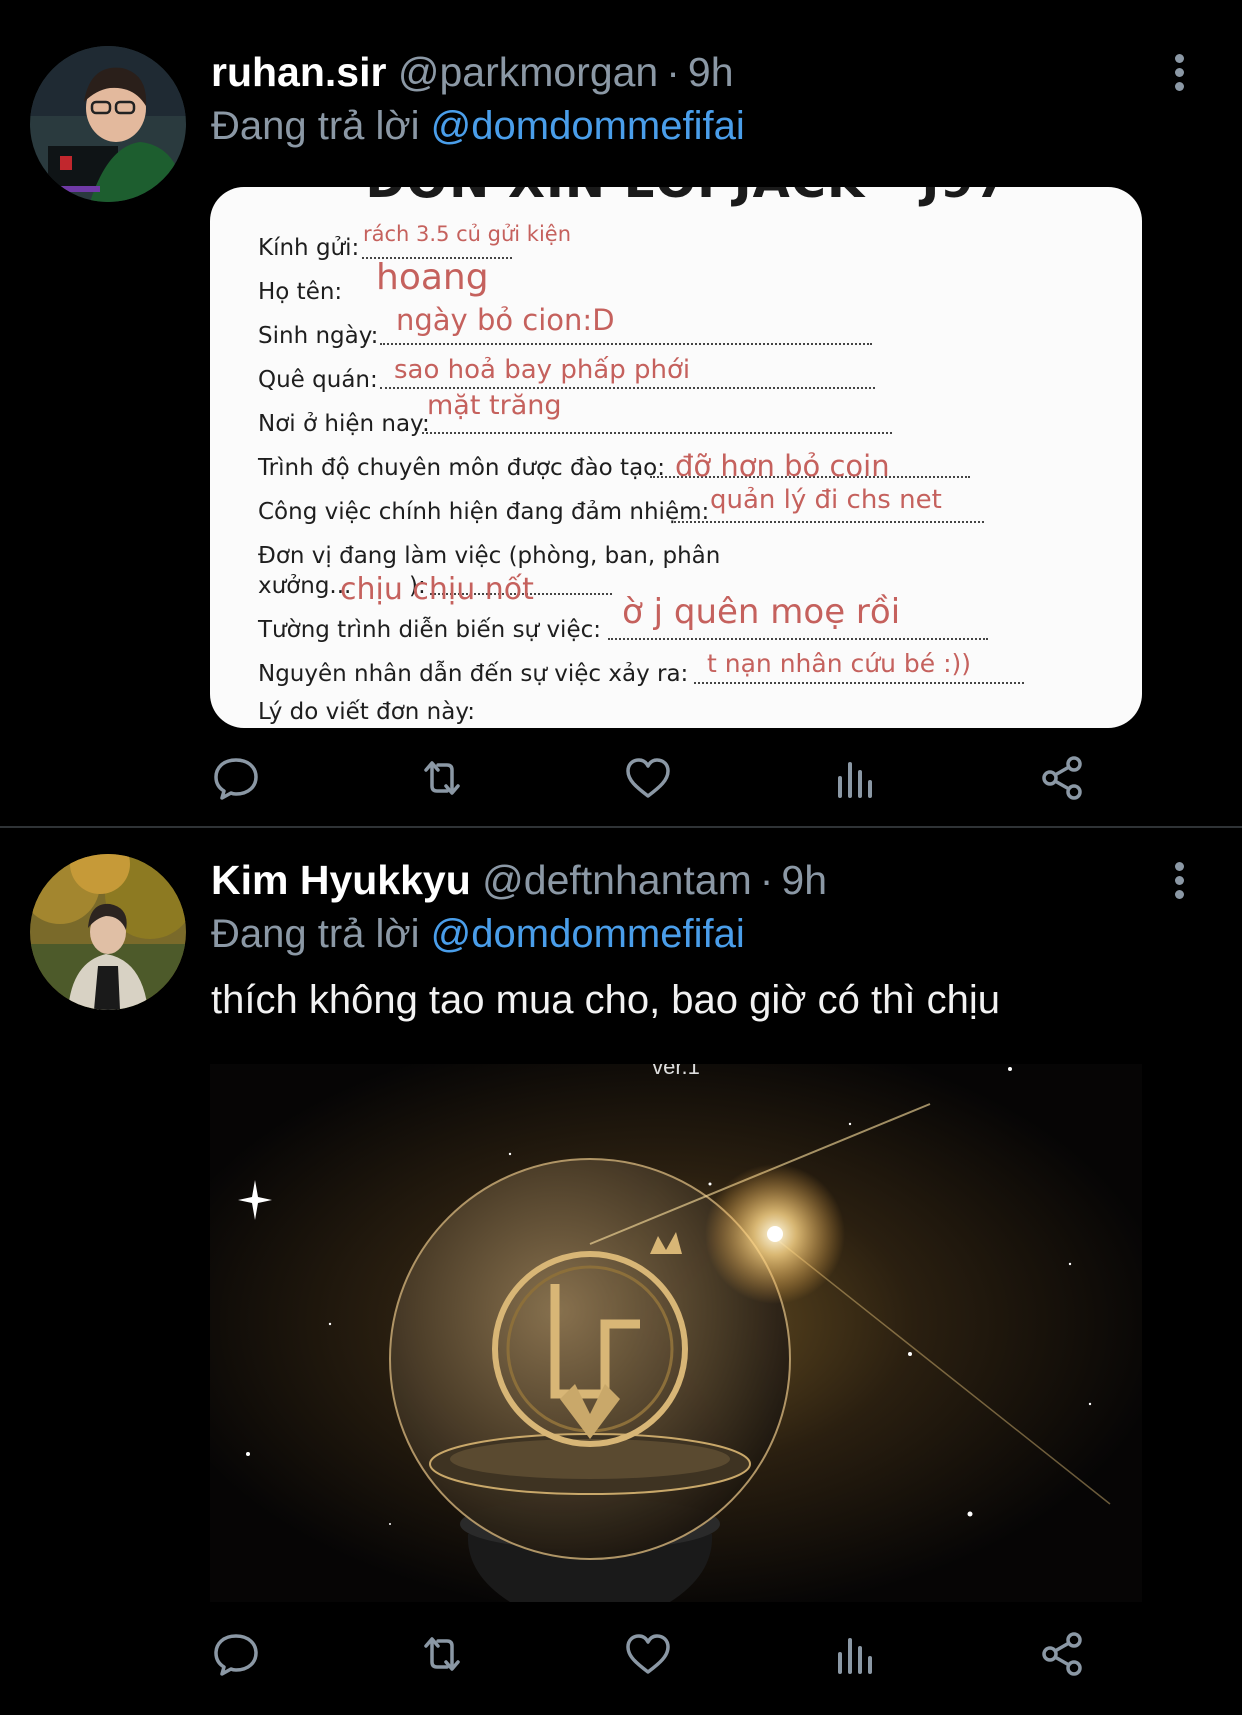 This screenshot has height=1715, width=1242. What do you see at coordinates (687, 198) in the screenshot?
I see `document-title: ĐƠN XIN LỖI JACK - J97` at bounding box center [687, 198].